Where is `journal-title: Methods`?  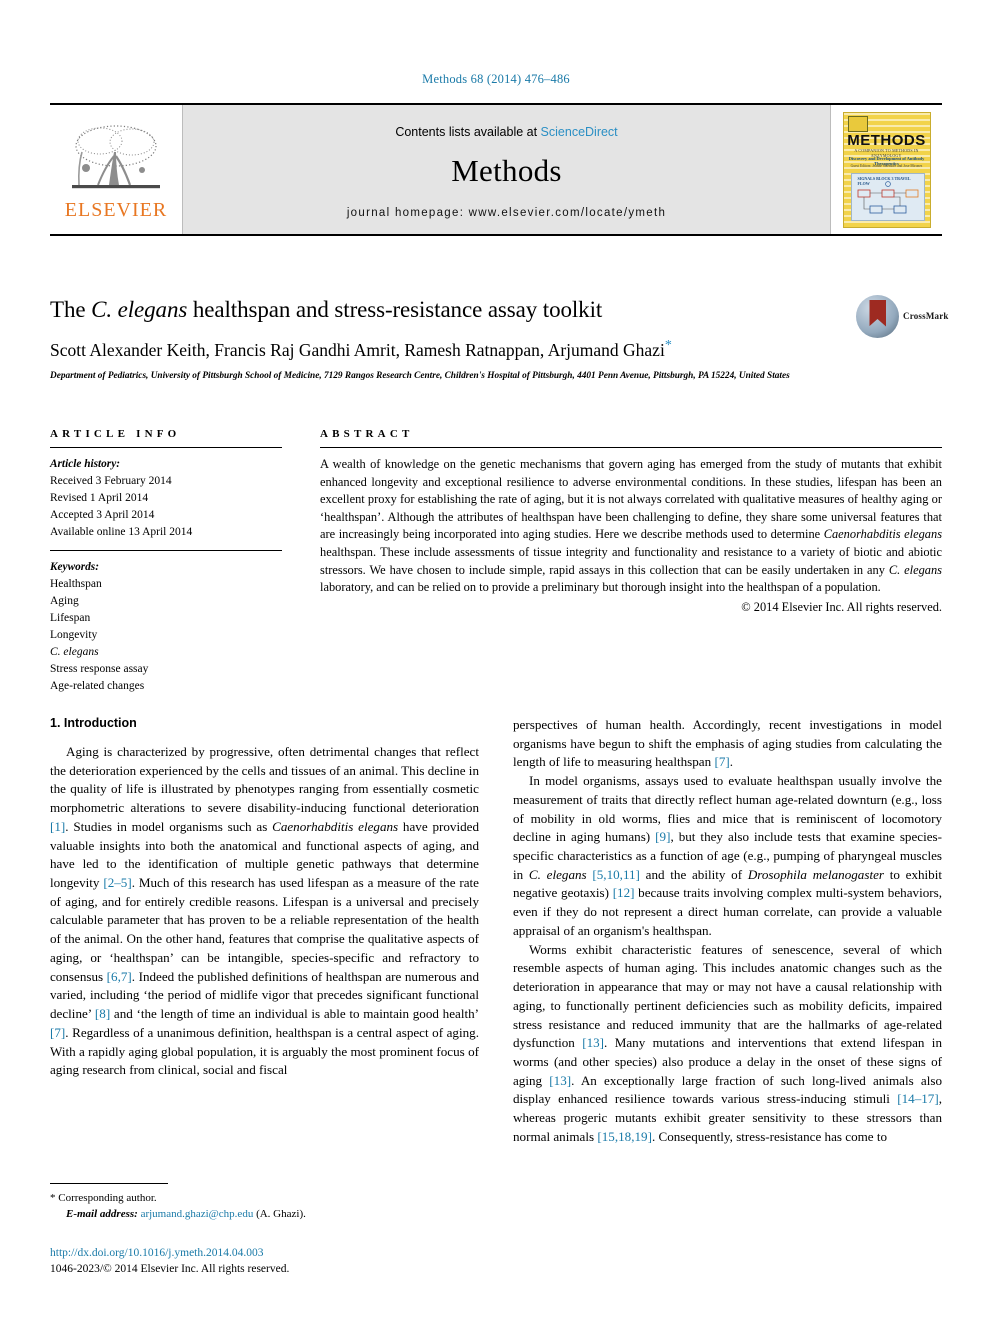 journal-title: Methods is located at coordinates (506, 170).